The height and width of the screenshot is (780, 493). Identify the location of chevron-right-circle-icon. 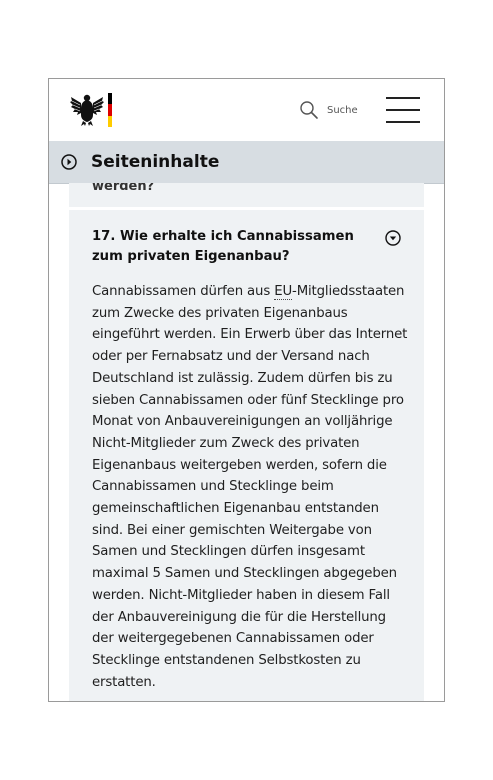
(69, 162).